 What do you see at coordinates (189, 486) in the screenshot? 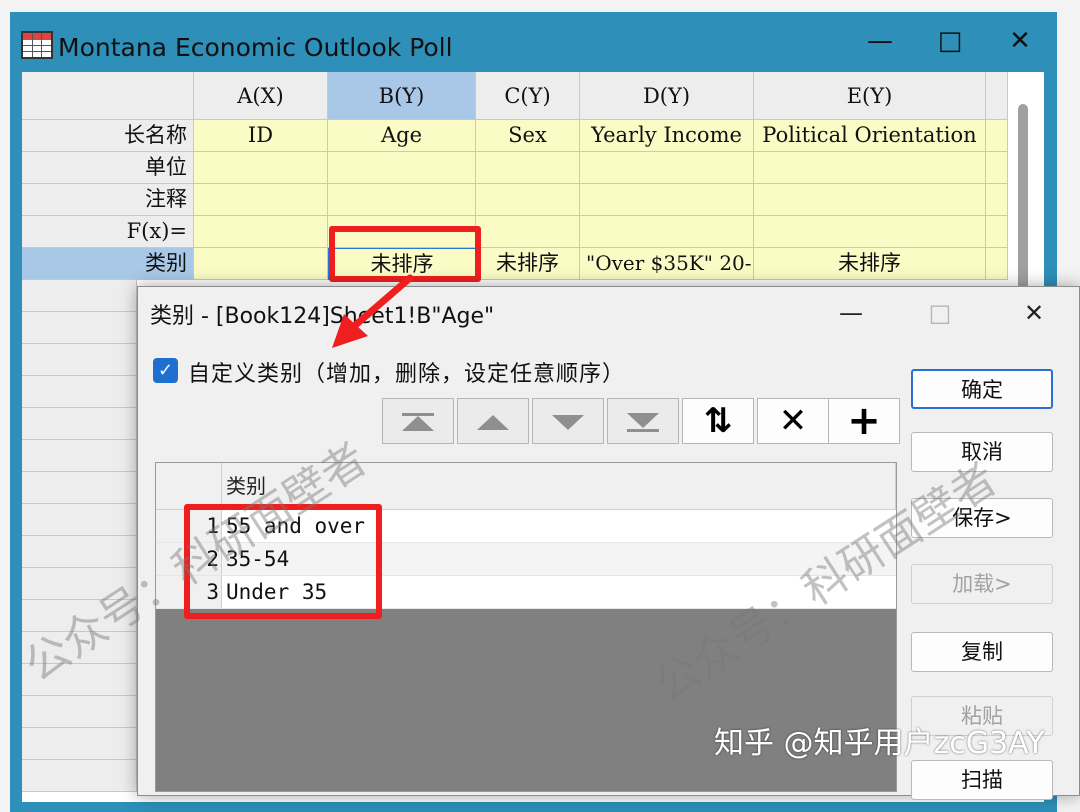
I see `list-corner` at bounding box center [189, 486].